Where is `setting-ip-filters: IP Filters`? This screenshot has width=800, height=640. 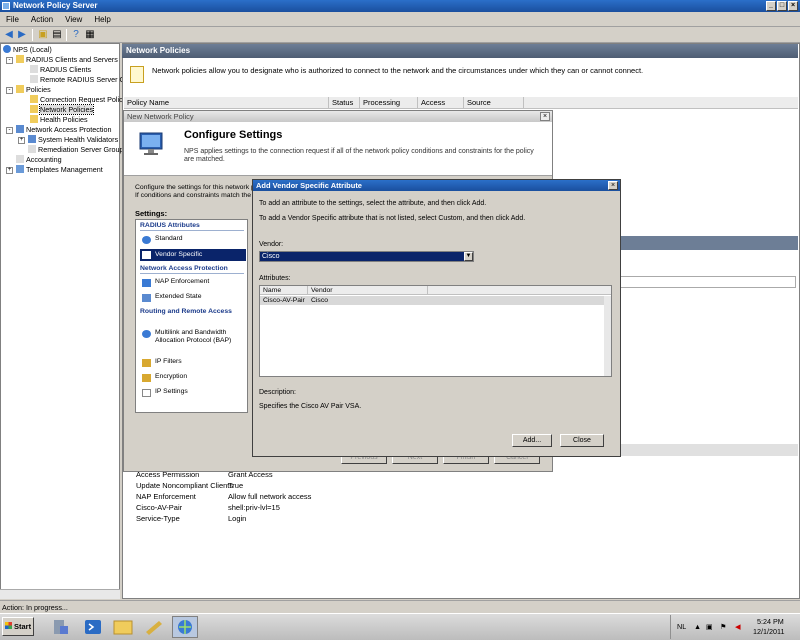 setting-ip-filters: IP Filters is located at coordinates (193, 362).